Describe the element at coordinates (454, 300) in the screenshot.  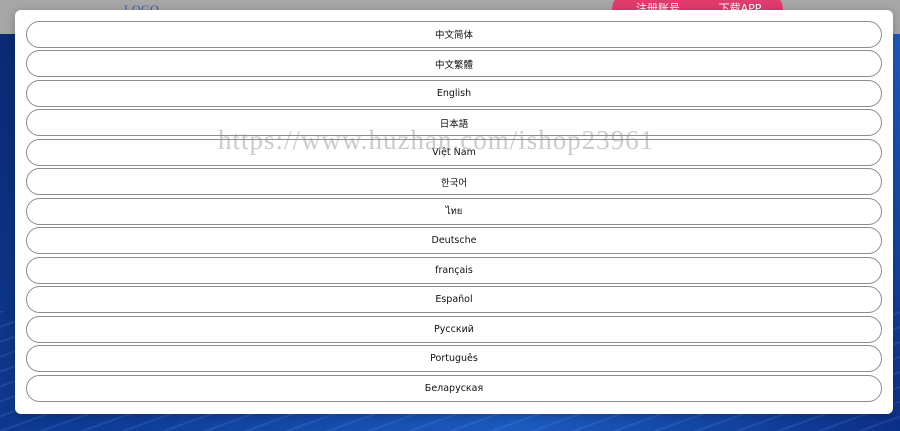
I see `language-option-es: Español` at that location.